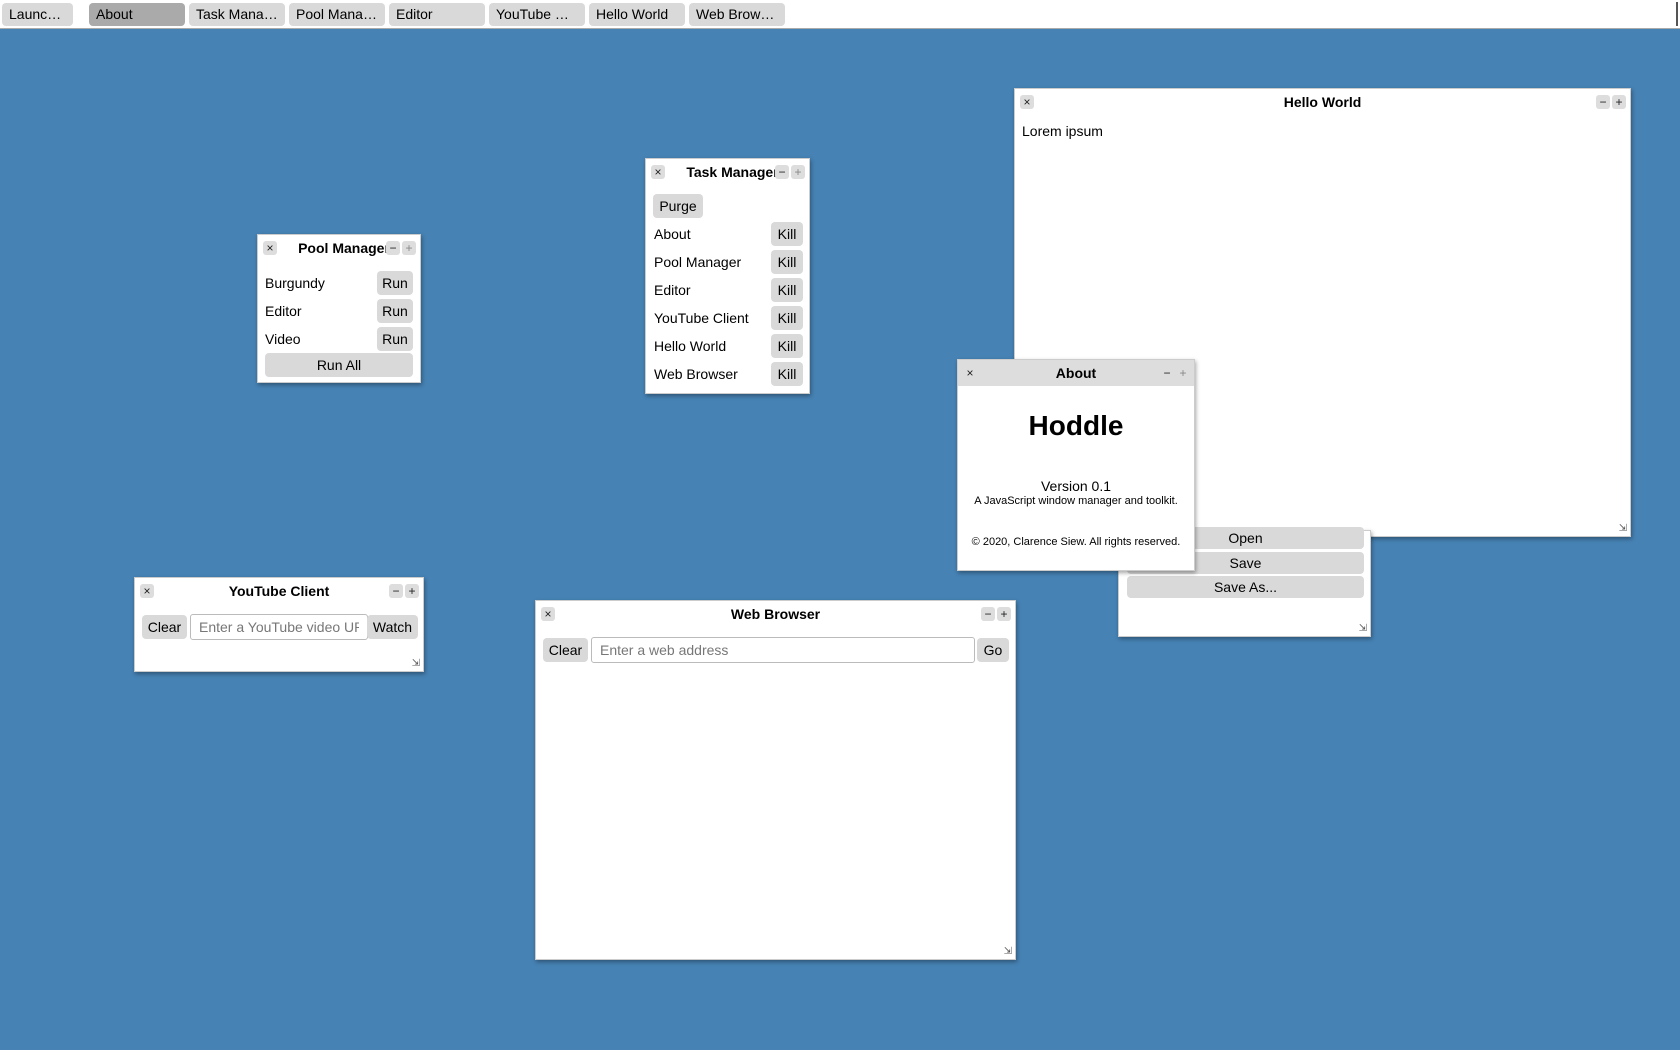 The image size is (1680, 1050). I want to click on window-title: Hello World, so click(1322, 102).